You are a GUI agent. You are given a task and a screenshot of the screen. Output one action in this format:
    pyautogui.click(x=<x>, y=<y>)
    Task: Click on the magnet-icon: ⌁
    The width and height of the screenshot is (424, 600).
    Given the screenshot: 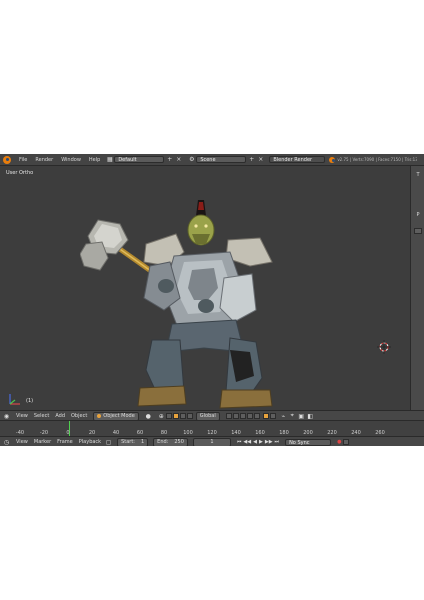 What is the action you would take?
    pyautogui.click(x=283, y=416)
    